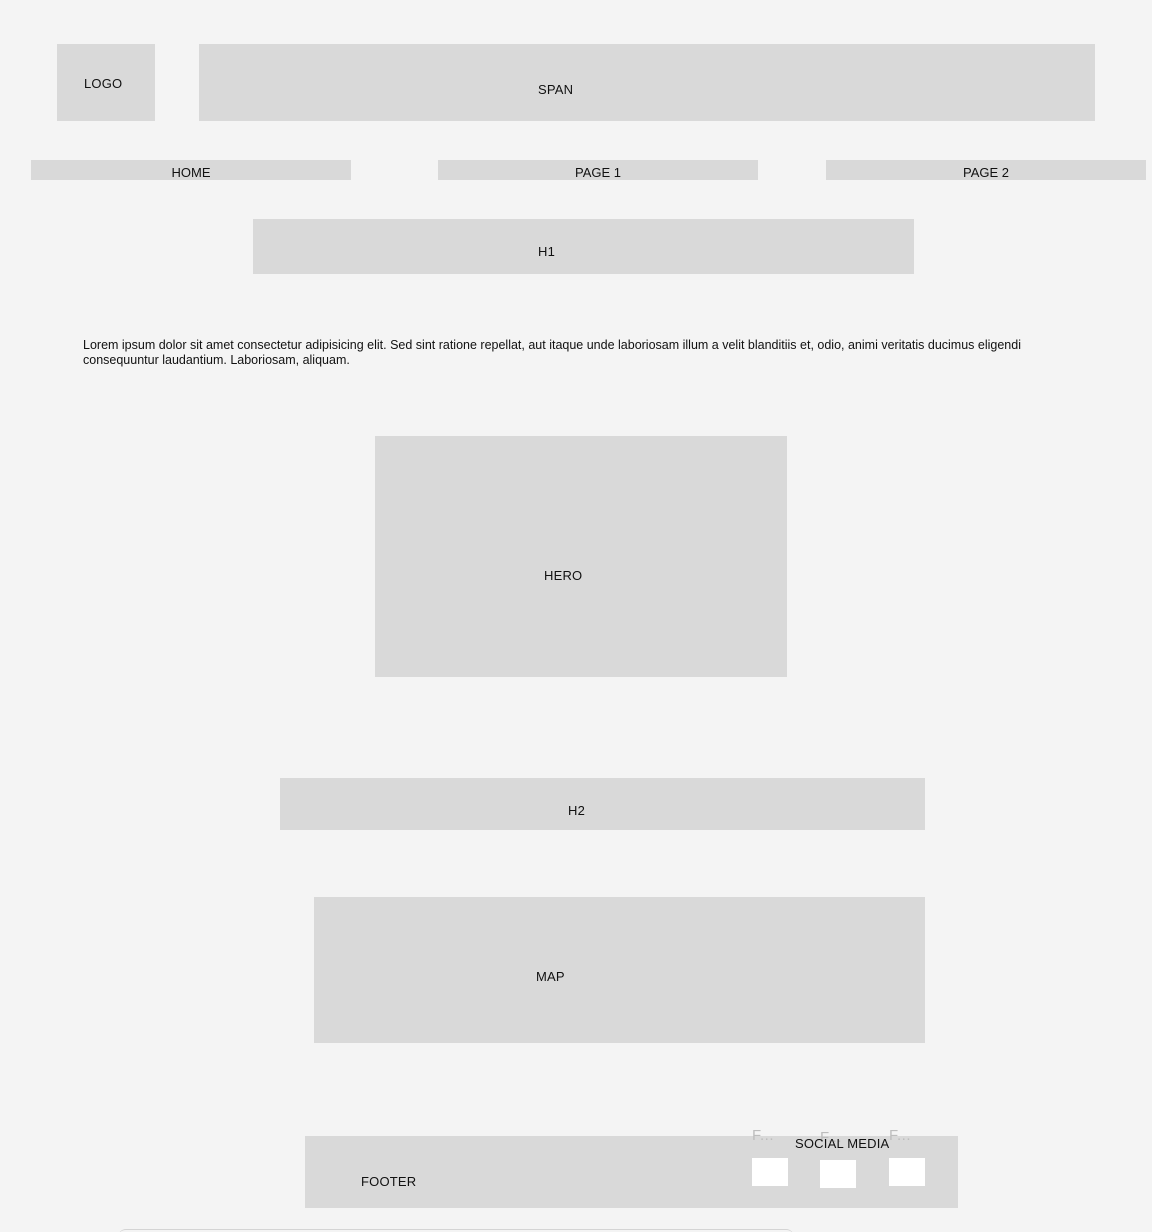 The height and width of the screenshot is (1232, 1152). What do you see at coordinates (389, 1181) in the screenshot?
I see `footer-label: FOOTER` at bounding box center [389, 1181].